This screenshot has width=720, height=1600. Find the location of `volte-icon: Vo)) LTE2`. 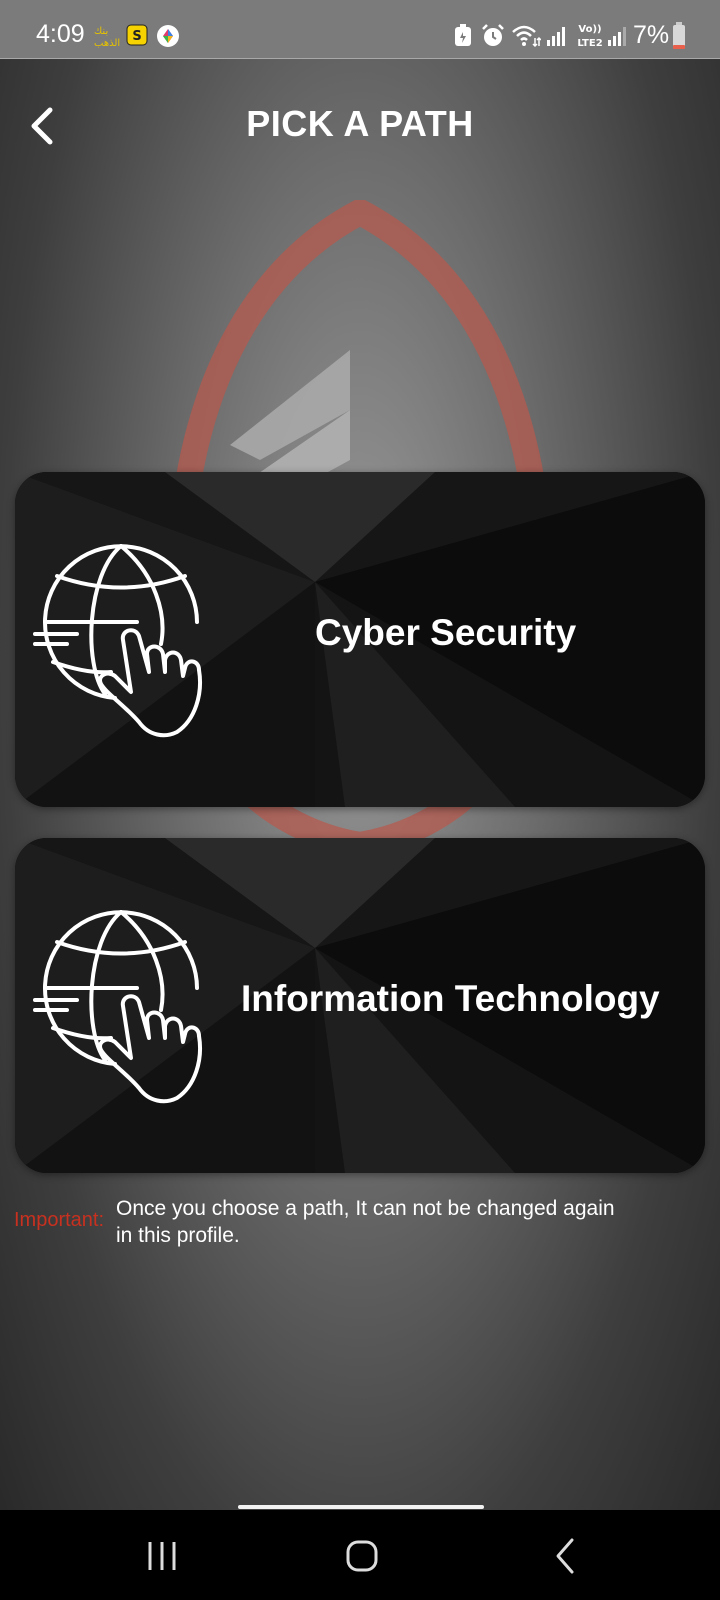

volte-icon: Vo)) LTE2 is located at coordinates (590, 37).